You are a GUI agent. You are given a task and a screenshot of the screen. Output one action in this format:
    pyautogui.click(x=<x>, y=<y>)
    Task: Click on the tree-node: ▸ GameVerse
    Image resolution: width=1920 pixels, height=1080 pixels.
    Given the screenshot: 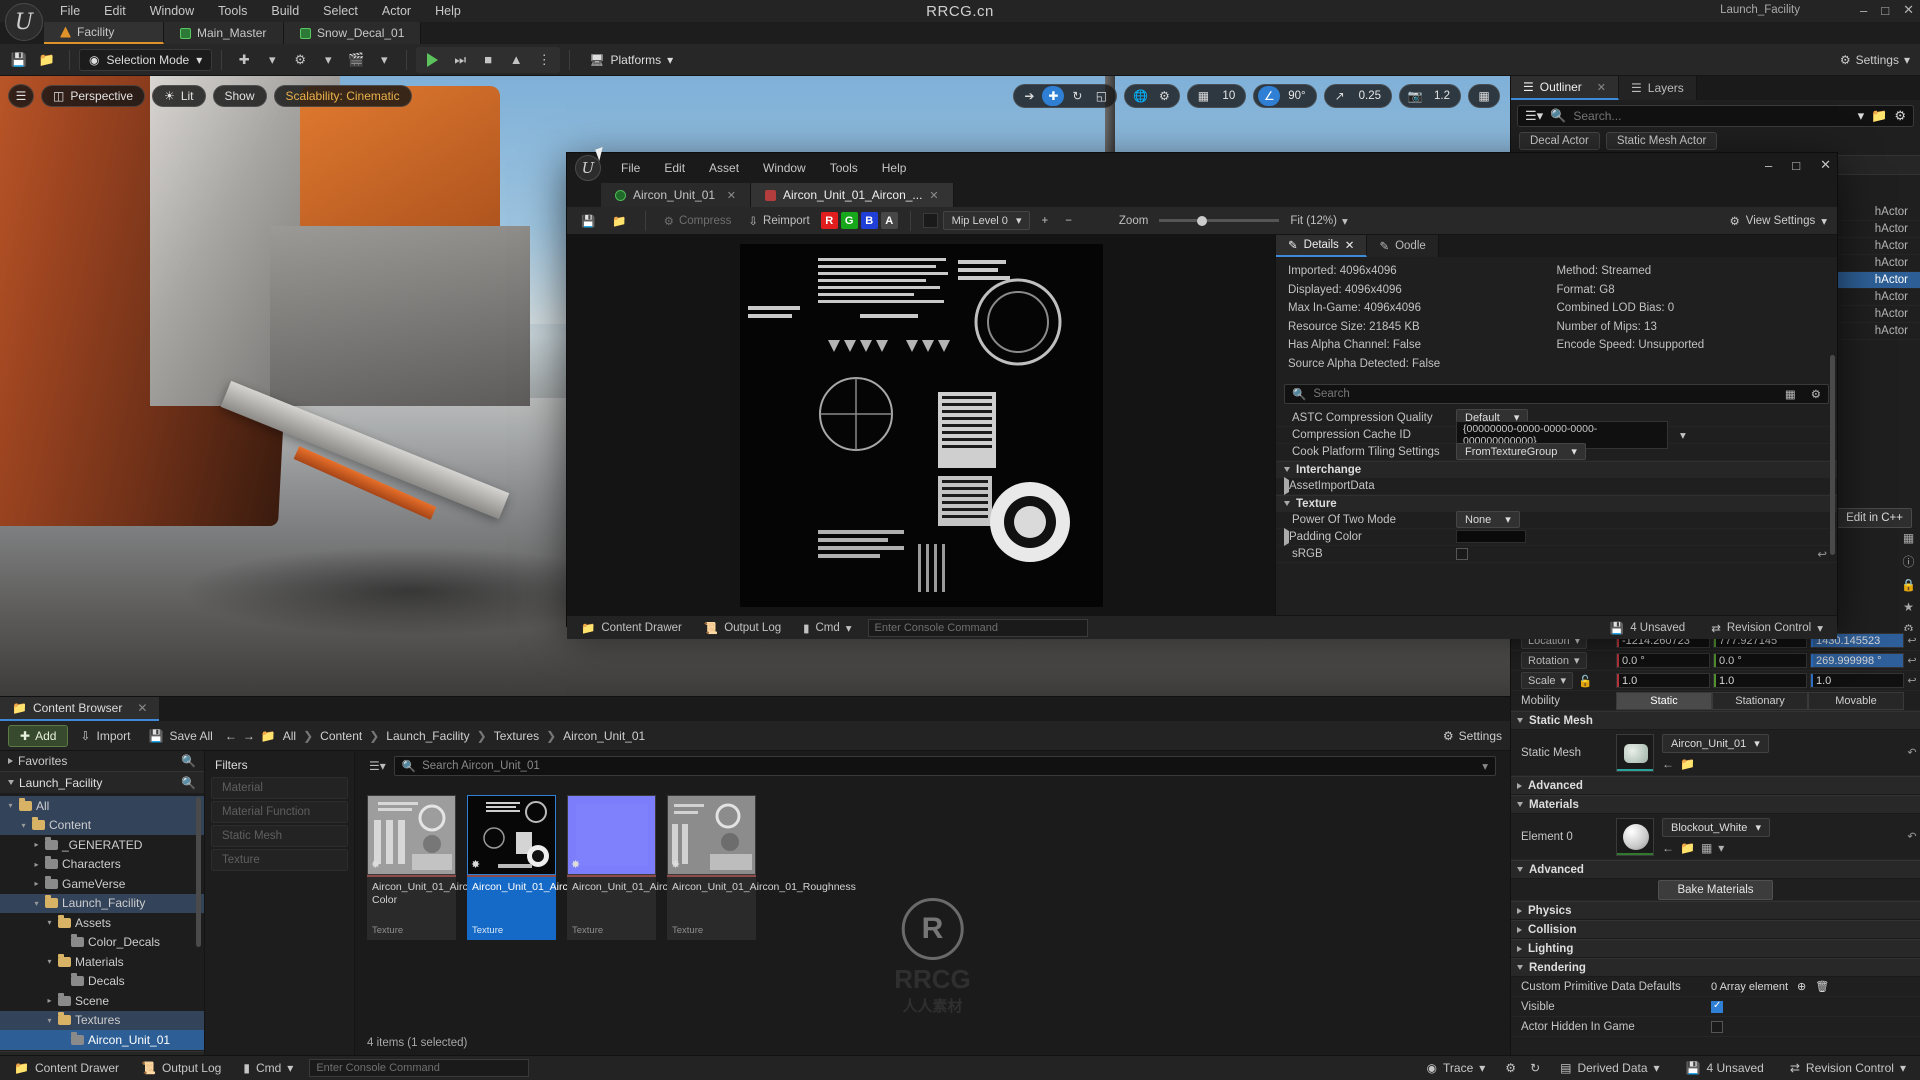 What is the action you would take?
    pyautogui.click(x=102, y=884)
    